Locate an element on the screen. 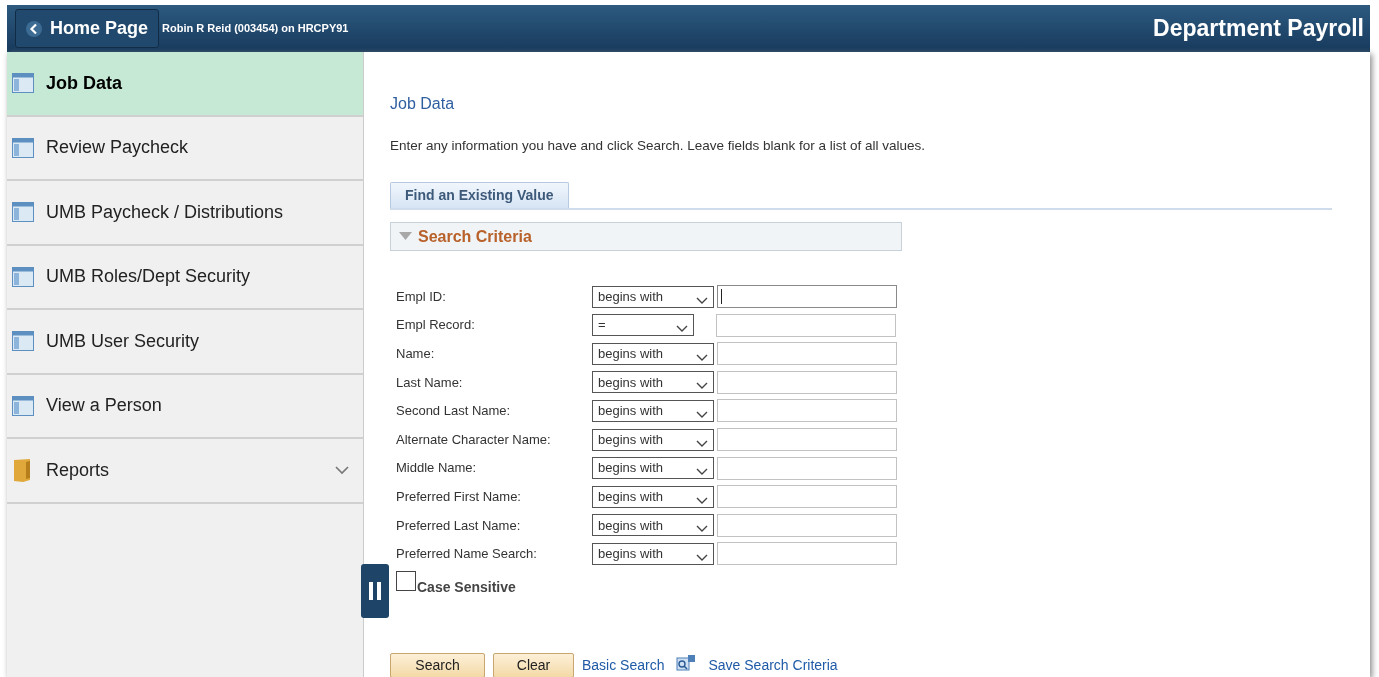  sidebar-item: UMB Roles/Dept Security is located at coordinates (185, 277).